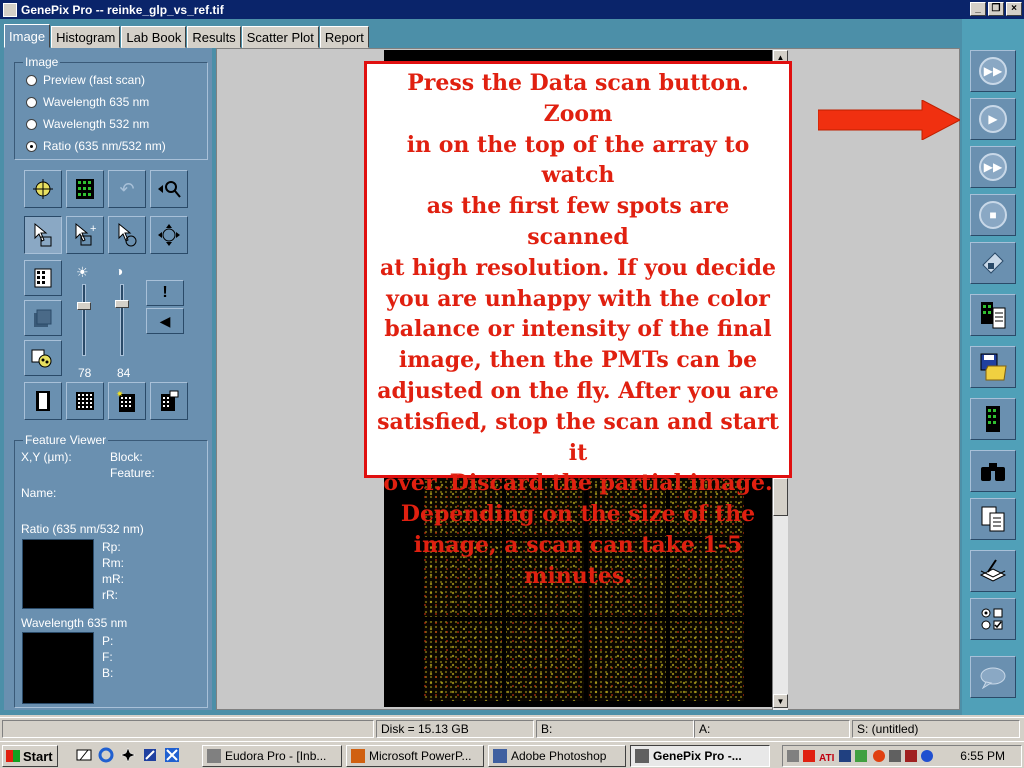  Describe the element at coordinates (31, 80) in the screenshot. I see `radio-preview-circle` at that location.